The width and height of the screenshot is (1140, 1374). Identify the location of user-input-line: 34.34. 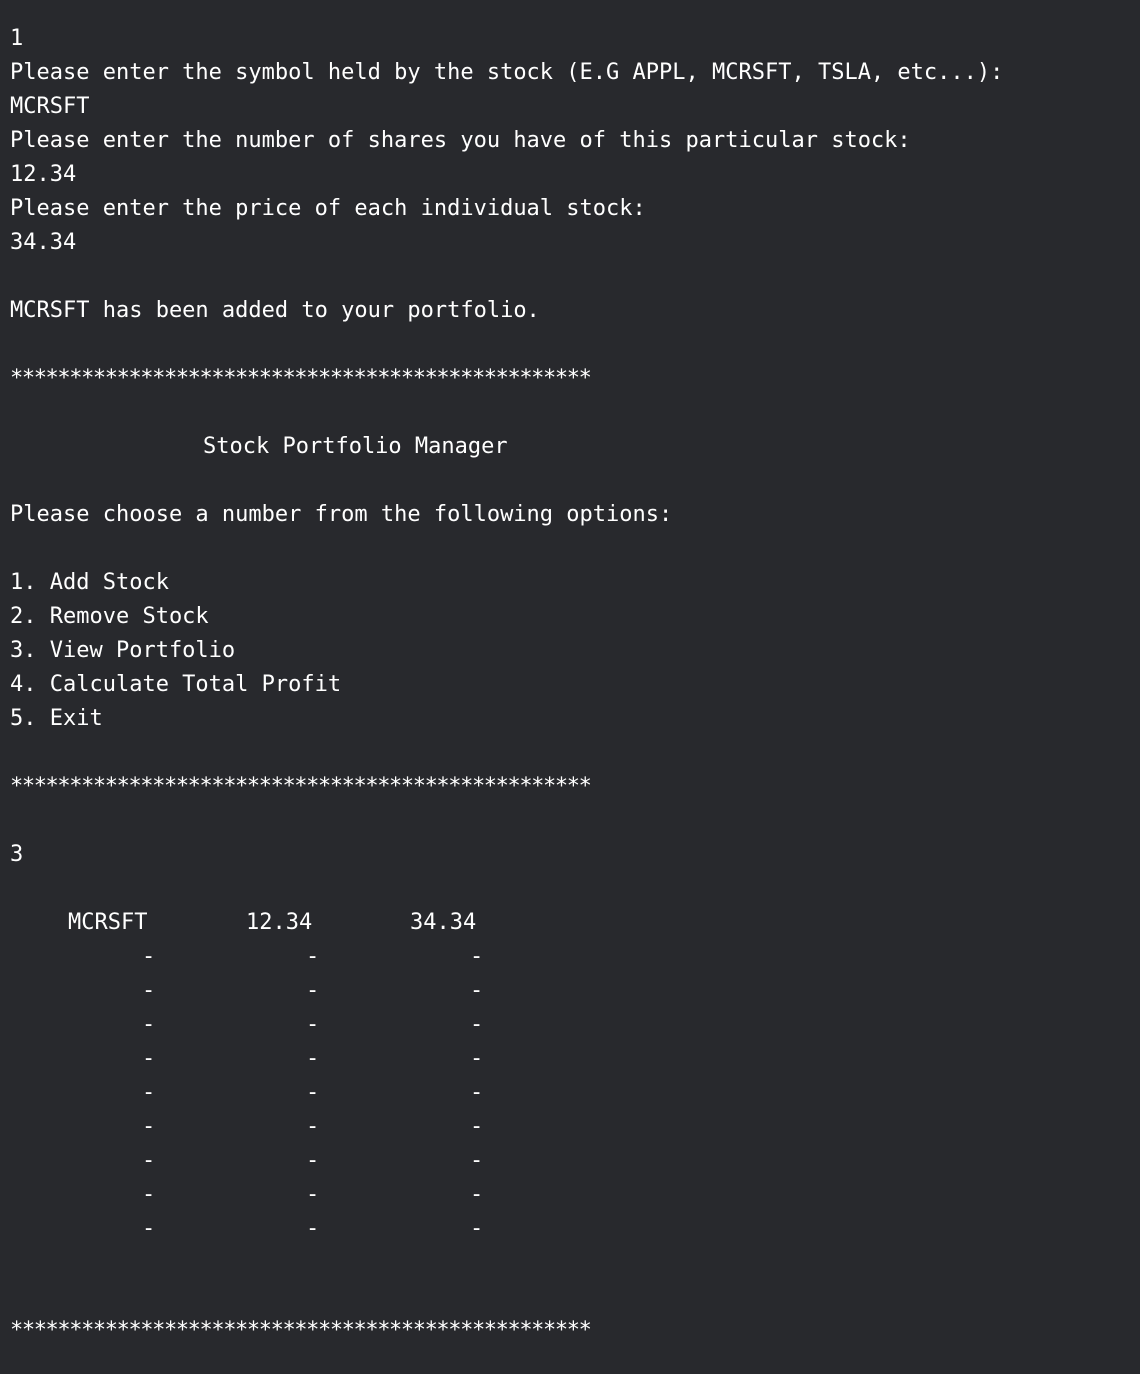
(43, 242).